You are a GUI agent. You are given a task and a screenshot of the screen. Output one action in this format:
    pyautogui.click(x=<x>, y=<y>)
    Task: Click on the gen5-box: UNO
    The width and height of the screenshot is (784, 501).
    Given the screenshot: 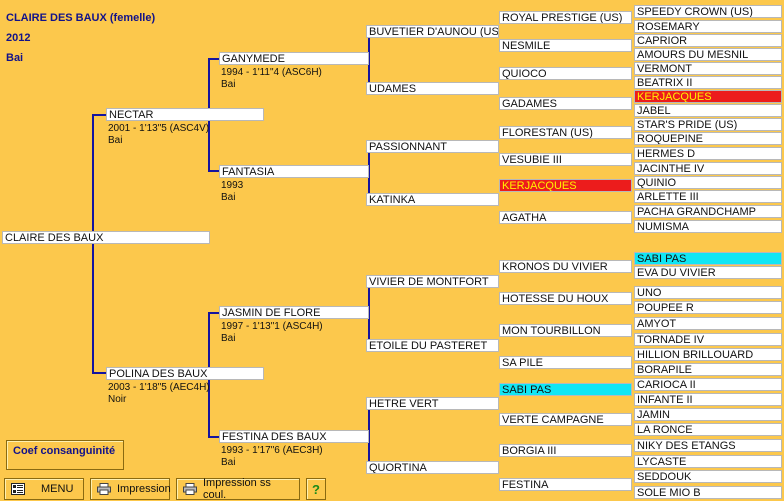 What is the action you would take?
    pyautogui.click(x=708, y=292)
    